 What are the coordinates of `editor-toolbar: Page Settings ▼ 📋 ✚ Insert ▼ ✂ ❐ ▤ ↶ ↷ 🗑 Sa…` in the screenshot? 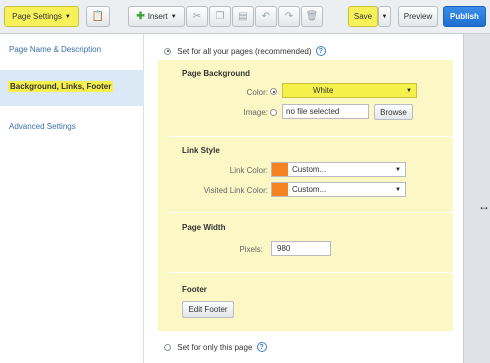 It's located at (245, 17).